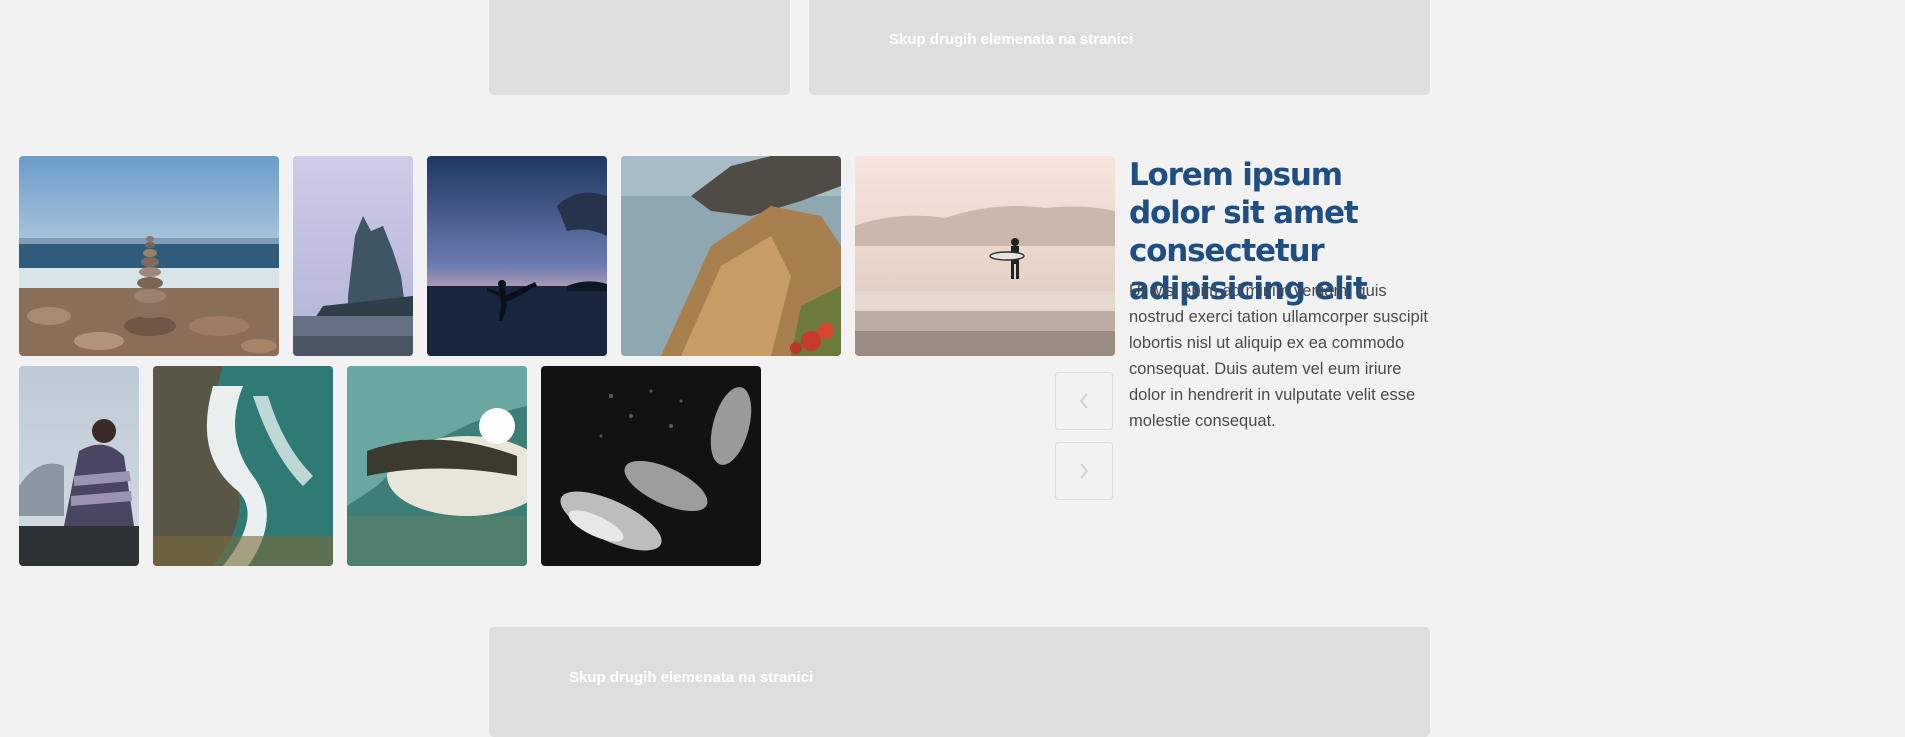 This screenshot has height=737, width=1905. What do you see at coordinates (149, 256) in the screenshot?
I see `stacked-stones-photo` at bounding box center [149, 256].